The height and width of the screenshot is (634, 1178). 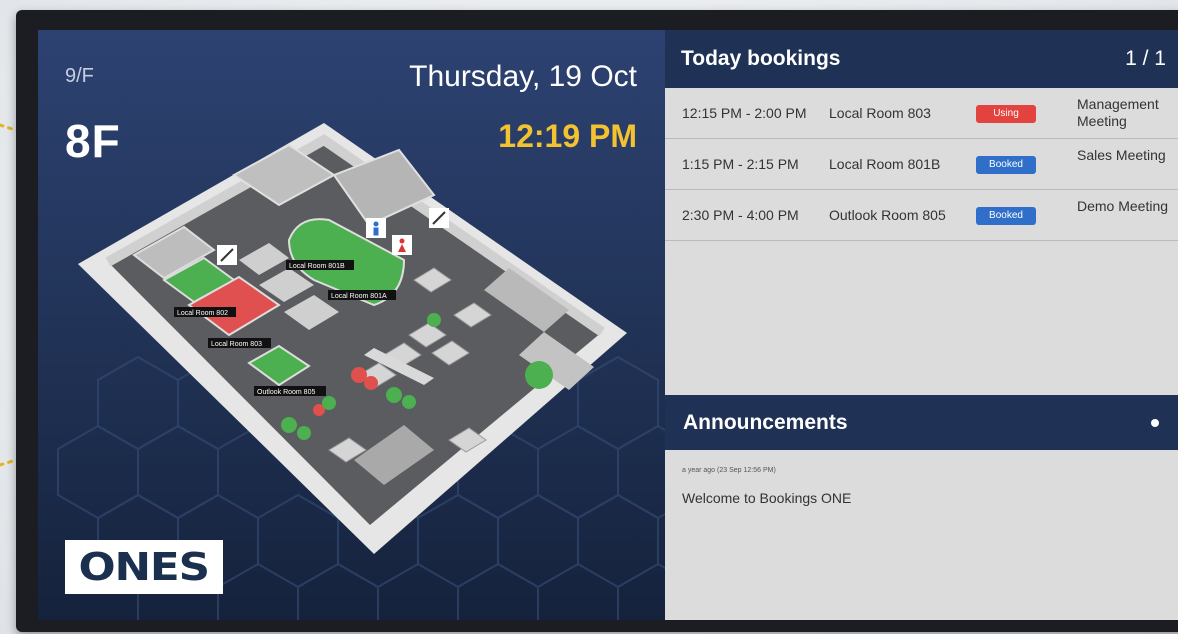 What do you see at coordinates (921, 59) in the screenshot?
I see `bookings-header: Today bookings 1 / 1` at bounding box center [921, 59].